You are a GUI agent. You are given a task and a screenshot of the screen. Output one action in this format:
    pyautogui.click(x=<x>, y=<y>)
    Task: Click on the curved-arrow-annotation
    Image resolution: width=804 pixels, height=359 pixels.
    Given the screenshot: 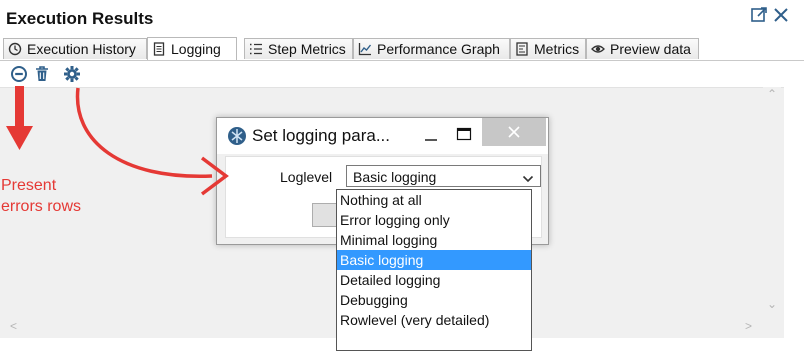 What is the action you would take?
    pyautogui.click(x=152, y=141)
    